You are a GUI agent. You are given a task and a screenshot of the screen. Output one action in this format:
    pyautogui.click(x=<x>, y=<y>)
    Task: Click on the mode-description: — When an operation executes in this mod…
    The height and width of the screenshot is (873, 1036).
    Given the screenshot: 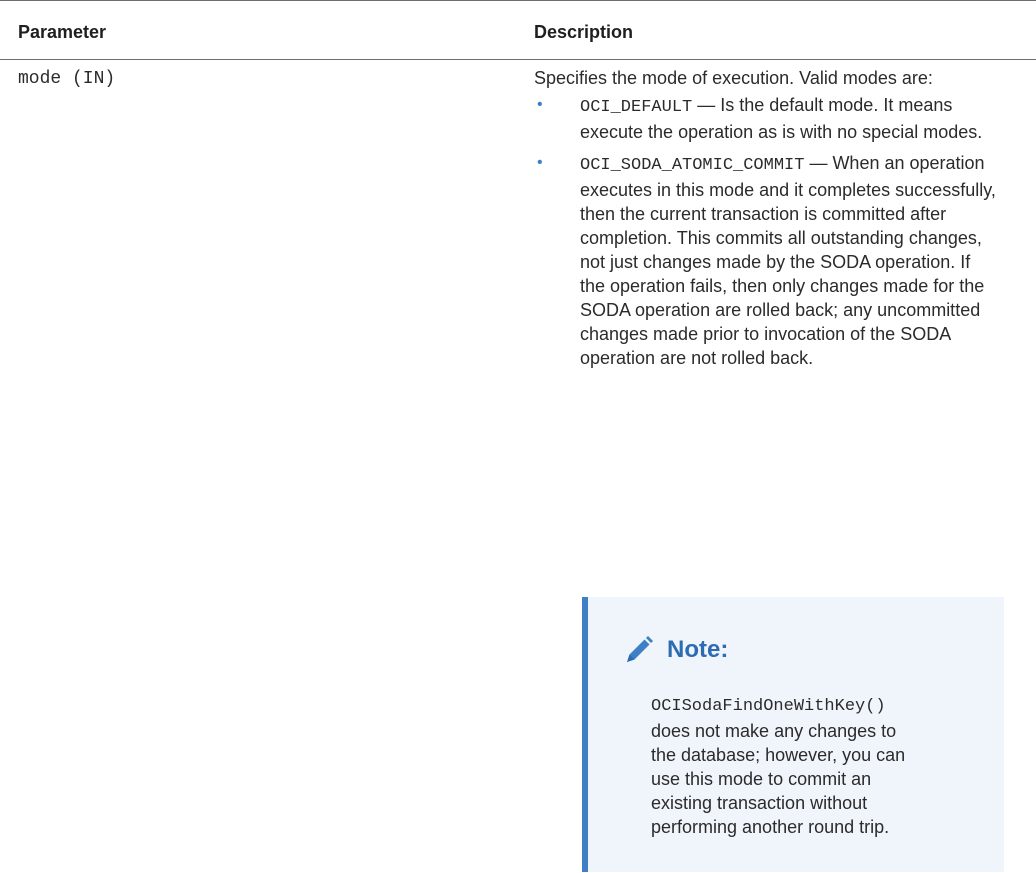 What is the action you would take?
    pyautogui.click(x=788, y=260)
    